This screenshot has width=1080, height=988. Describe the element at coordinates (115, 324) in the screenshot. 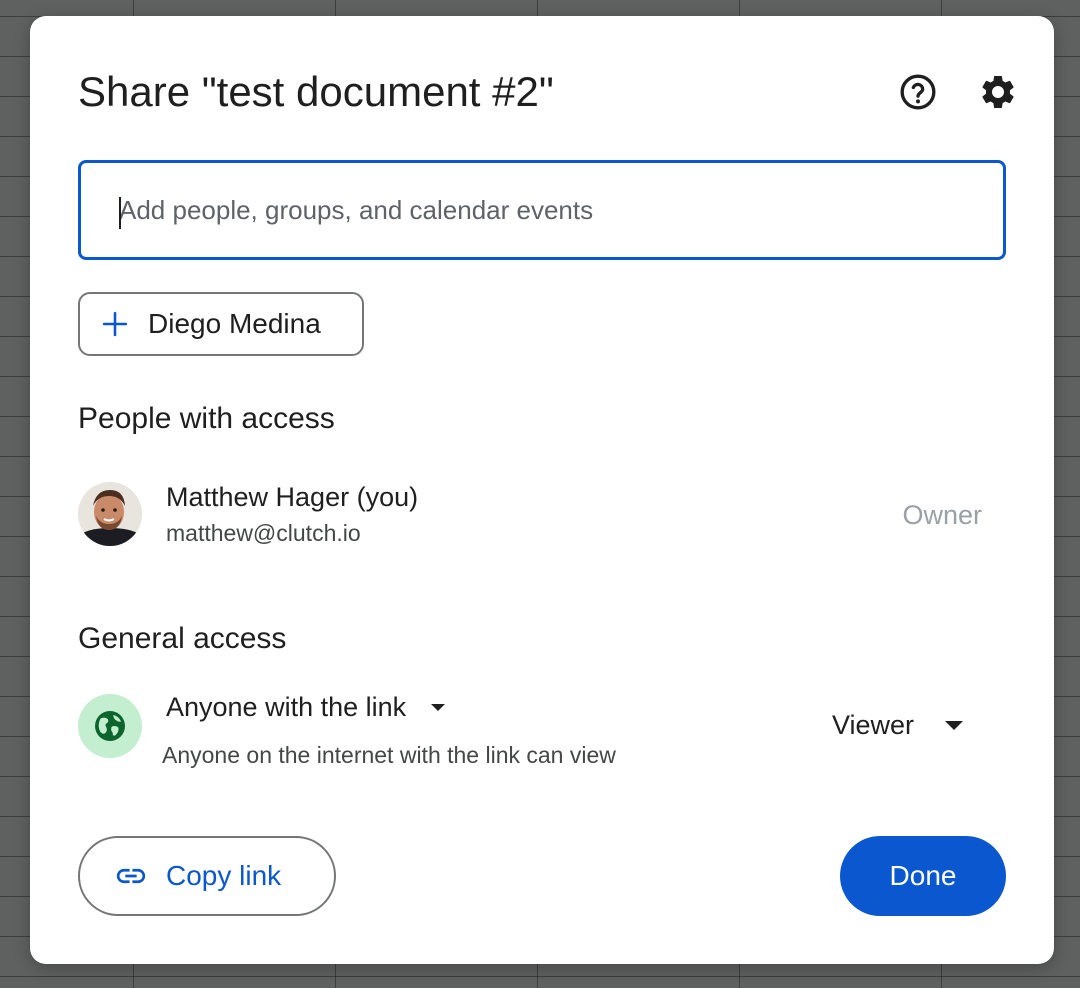

I see `plus-icon` at that location.